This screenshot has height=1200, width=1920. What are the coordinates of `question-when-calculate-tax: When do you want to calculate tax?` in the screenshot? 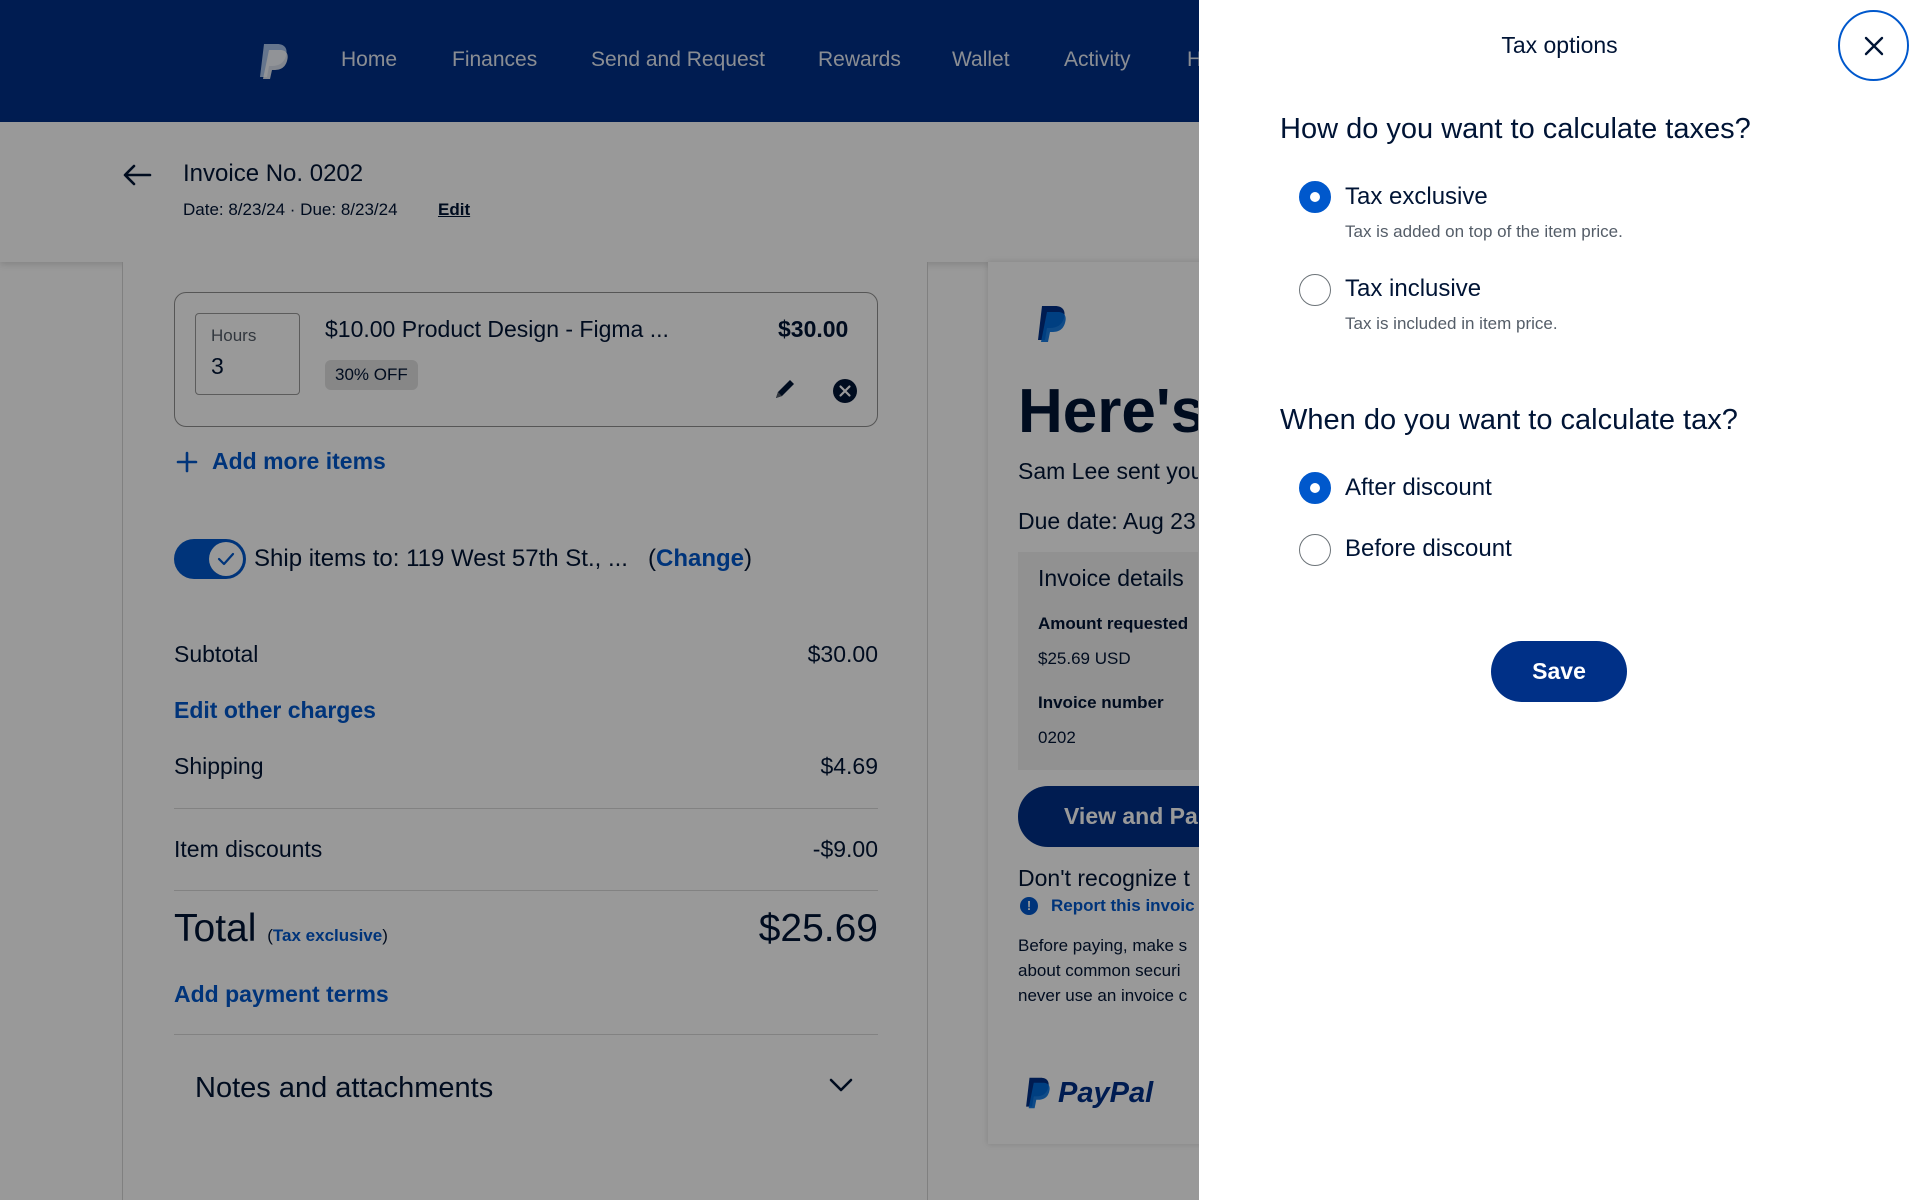 It's located at (1509, 420).